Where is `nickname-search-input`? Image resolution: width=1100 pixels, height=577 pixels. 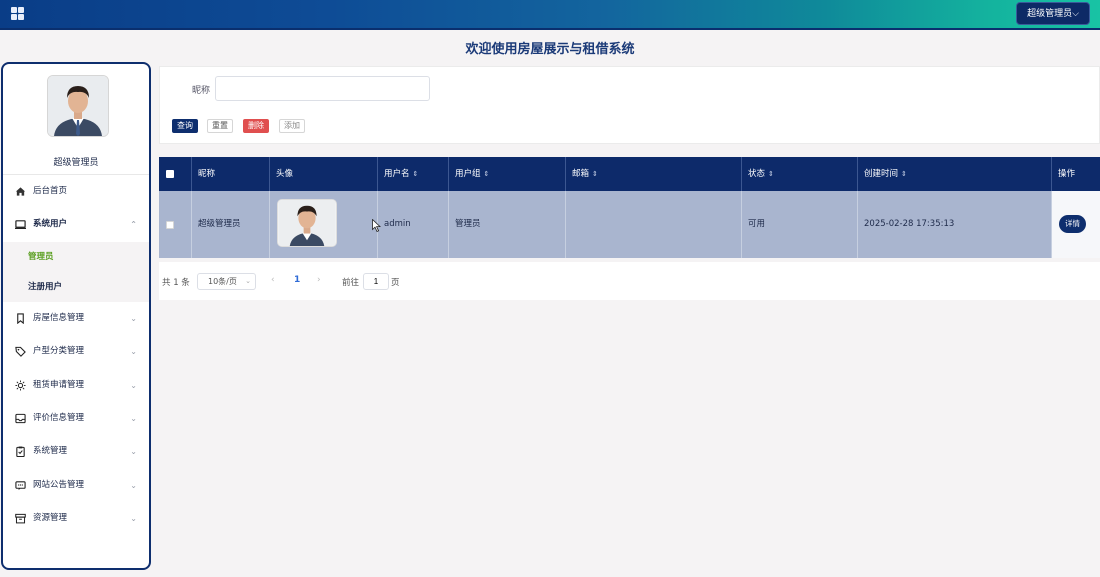 nickname-search-input is located at coordinates (322, 88).